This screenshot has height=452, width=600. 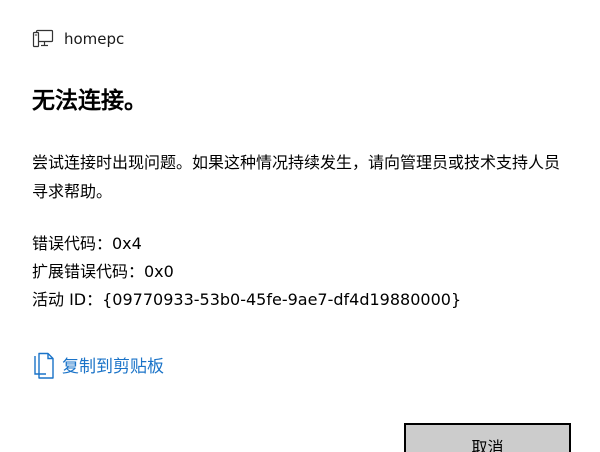 What do you see at coordinates (45, 367) in the screenshot?
I see `copy-icon` at bounding box center [45, 367].